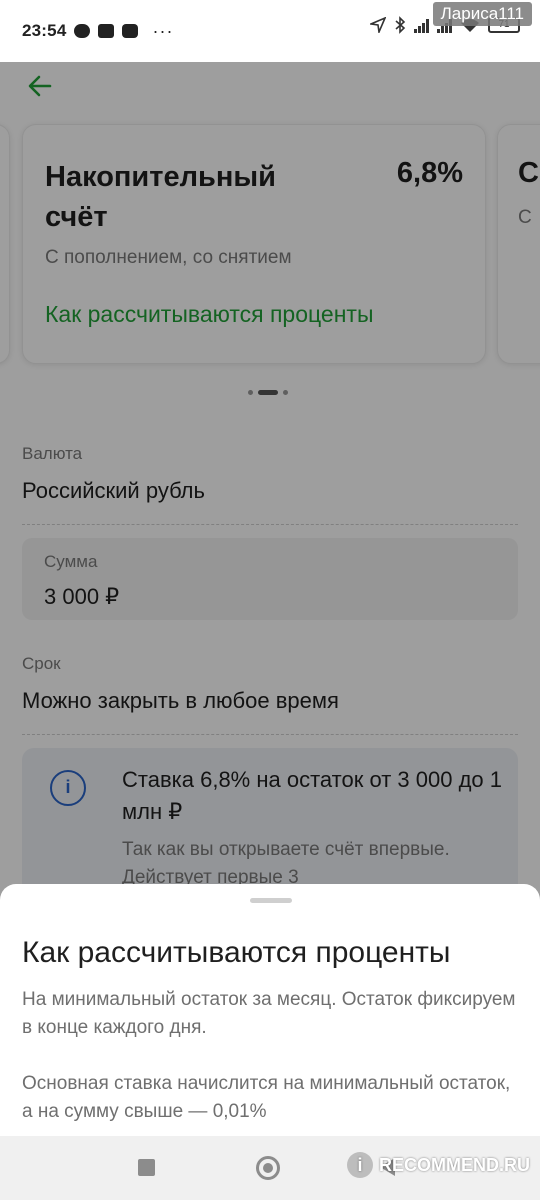  I want to click on more-notifications-icon: ···, so click(163, 30).